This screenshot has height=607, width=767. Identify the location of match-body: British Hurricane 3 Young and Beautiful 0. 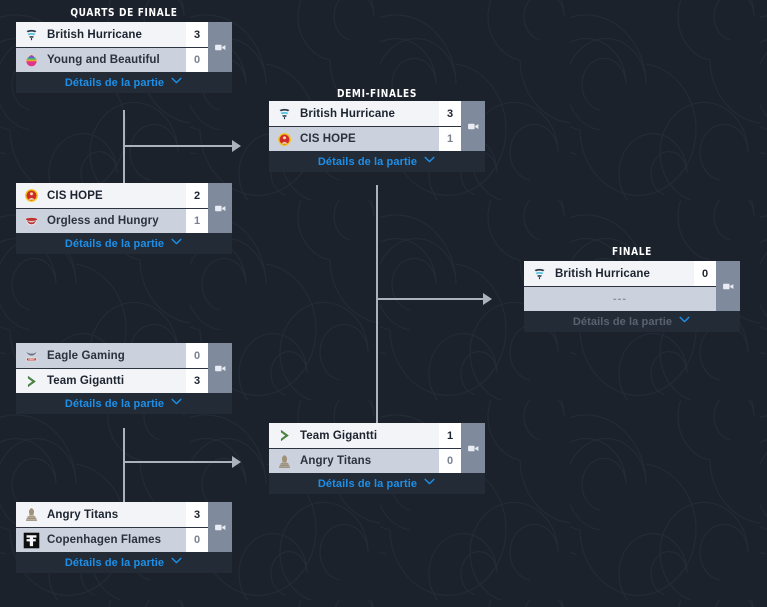
(124, 47).